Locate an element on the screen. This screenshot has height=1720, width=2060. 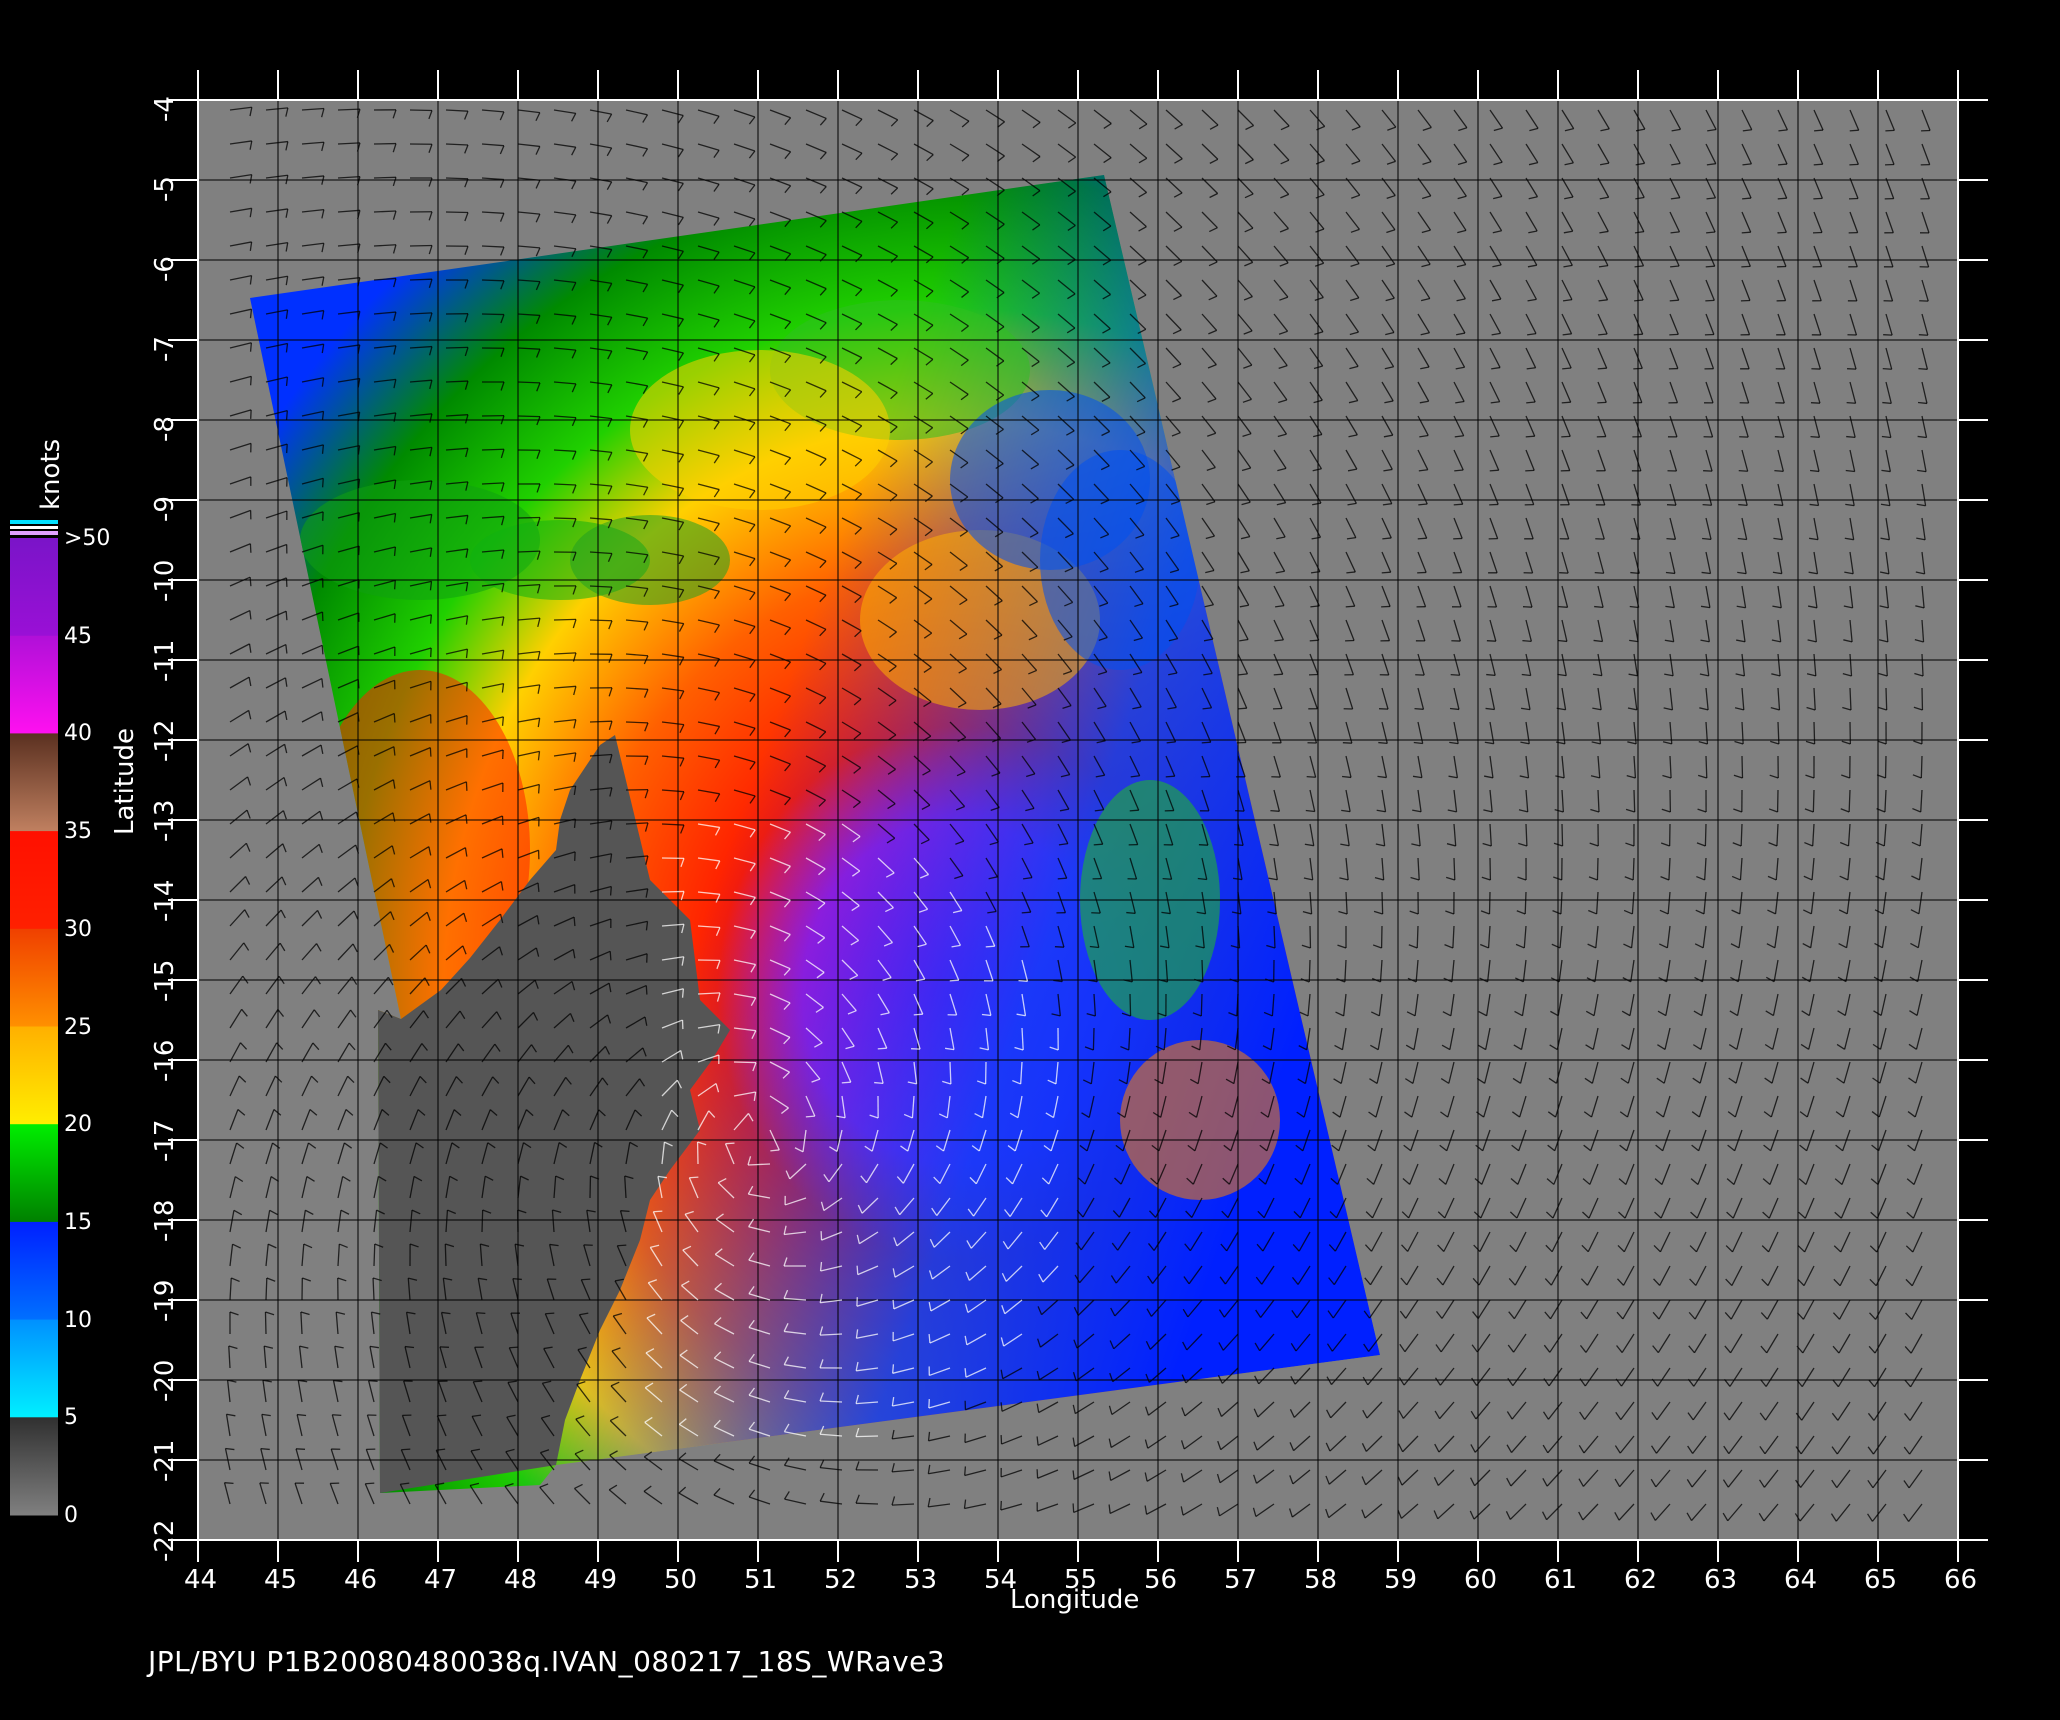
colorbar-tick-label: 30 is located at coordinates (78, 929).